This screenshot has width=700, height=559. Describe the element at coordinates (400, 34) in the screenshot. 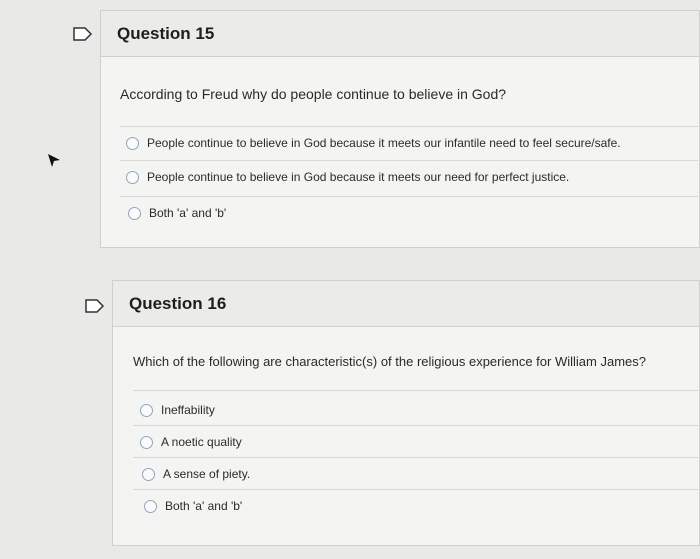

I see `question-title: Question 15` at that location.